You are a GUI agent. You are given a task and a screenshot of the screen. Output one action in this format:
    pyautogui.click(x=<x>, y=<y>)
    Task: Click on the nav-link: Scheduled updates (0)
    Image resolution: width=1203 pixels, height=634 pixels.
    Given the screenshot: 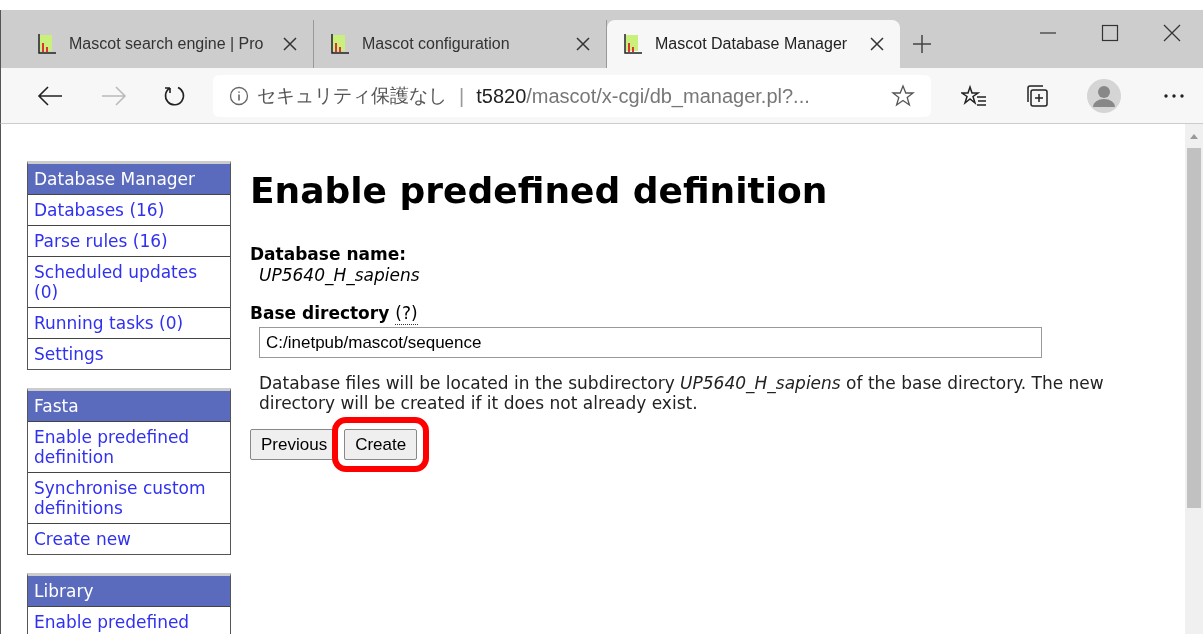 What is the action you would take?
    pyautogui.click(x=129, y=282)
    